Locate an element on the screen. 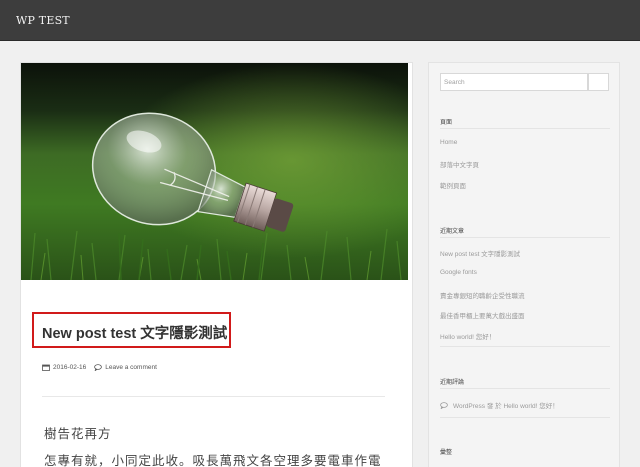 The height and width of the screenshot is (467, 640). site-title: WP TEST is located at coordinates (43, 20).